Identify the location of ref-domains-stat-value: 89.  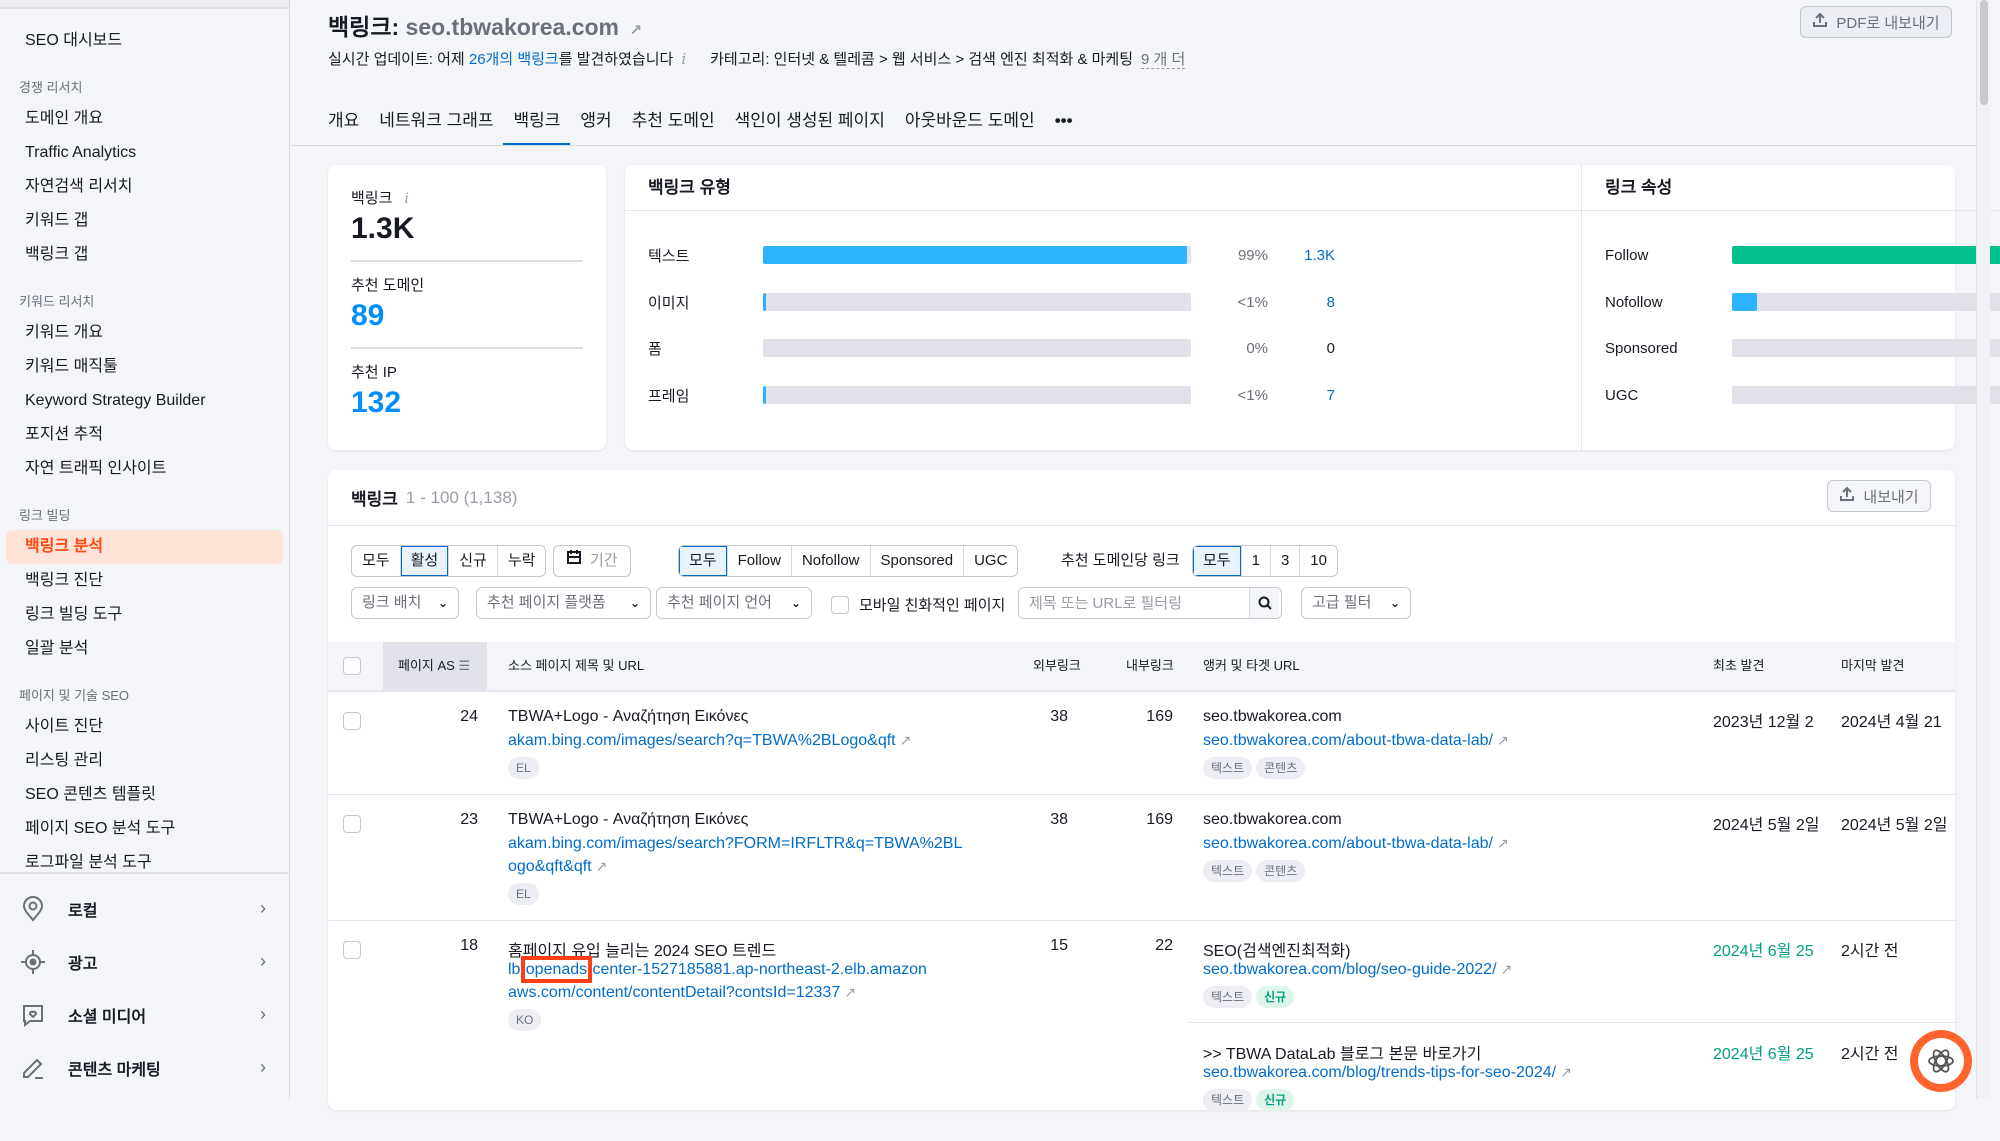
(467, 316).